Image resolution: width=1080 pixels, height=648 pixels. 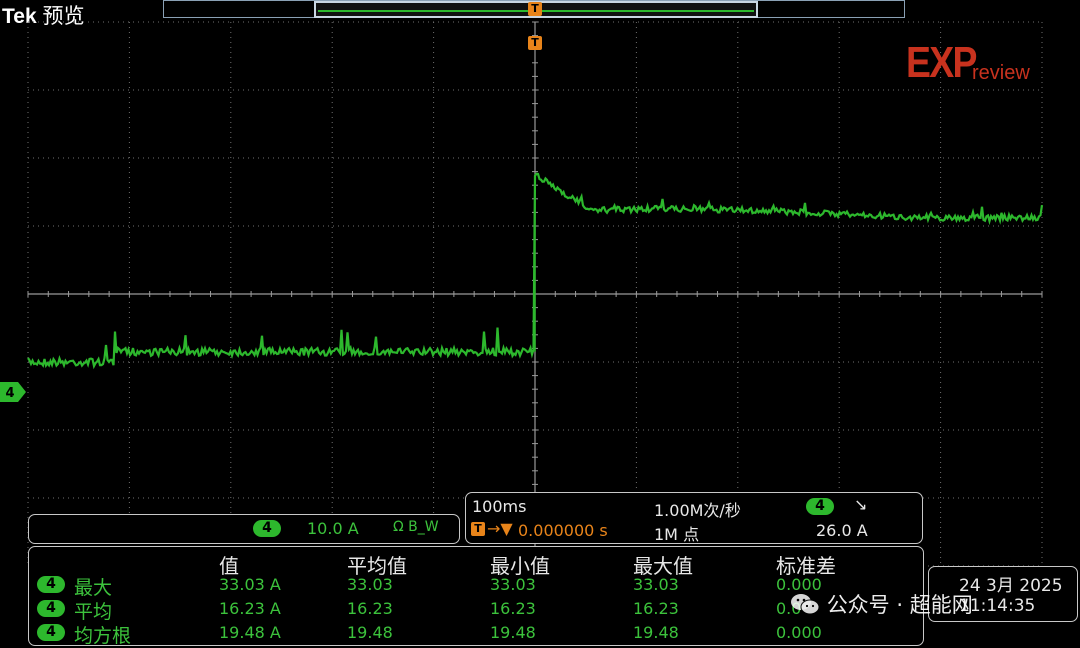 I want to click on bandwidth-limit-icon: Ω B_W, so click(x=416, y=527).